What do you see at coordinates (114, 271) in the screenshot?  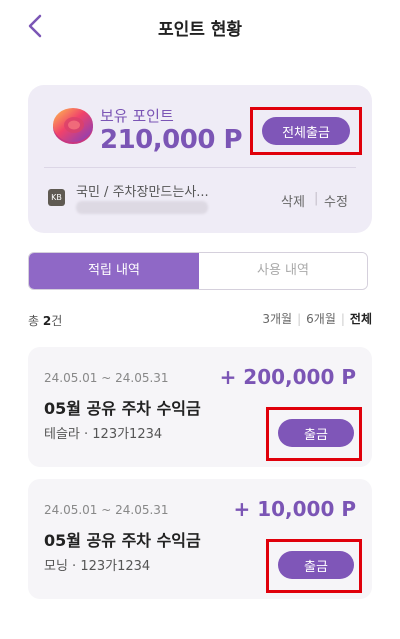 I see `tab-earned-history: 적립 내역` at bounding box center [114, 271].